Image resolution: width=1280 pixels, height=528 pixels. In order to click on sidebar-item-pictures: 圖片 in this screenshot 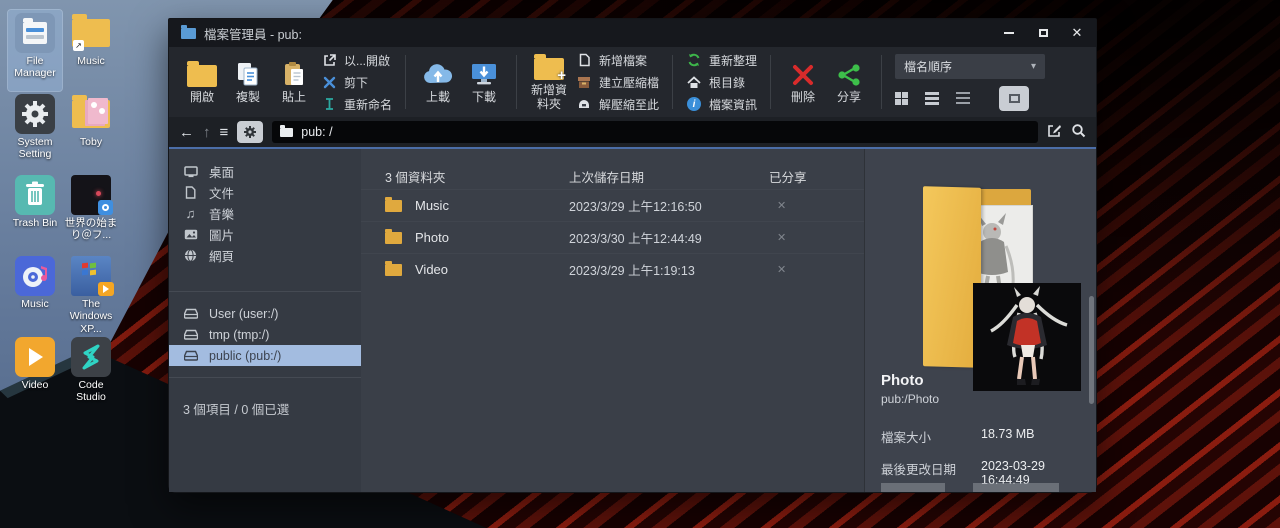, I will do `click(265, 234)`.